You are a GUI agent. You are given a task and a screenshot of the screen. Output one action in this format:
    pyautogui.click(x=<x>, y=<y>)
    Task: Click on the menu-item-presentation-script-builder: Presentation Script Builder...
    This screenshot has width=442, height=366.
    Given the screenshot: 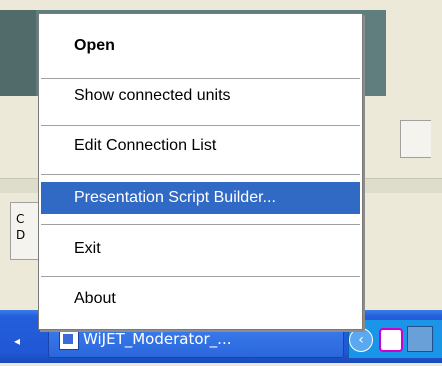 What is the action you would take?
    pyautogui.click(x=200, y=198)
    